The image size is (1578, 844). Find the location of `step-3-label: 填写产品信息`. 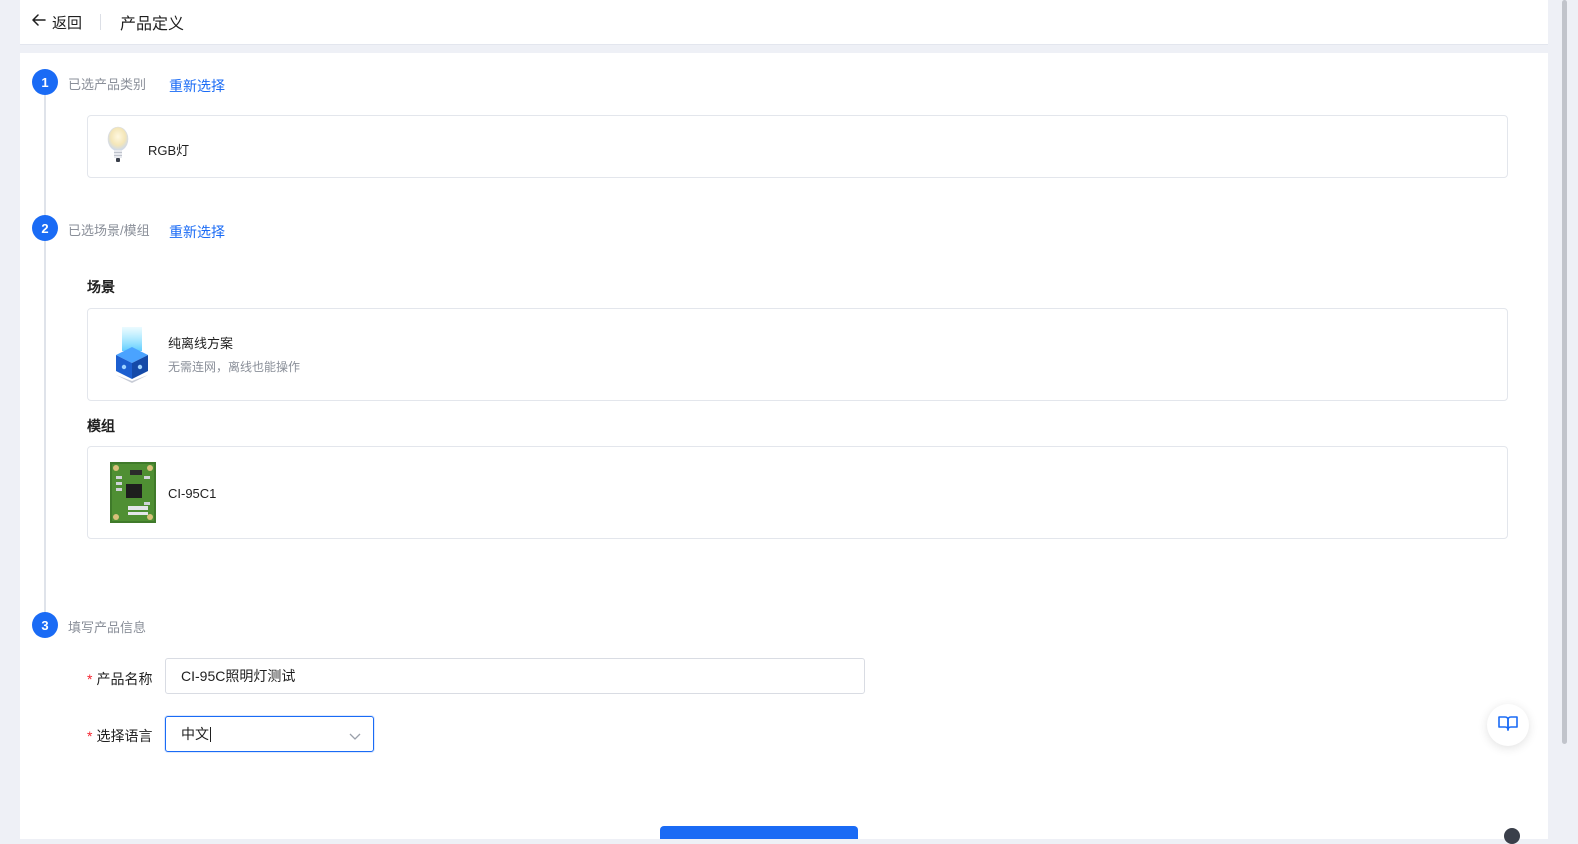

step-3-label: 填写产品信息 is located at coordinates (107, 627).